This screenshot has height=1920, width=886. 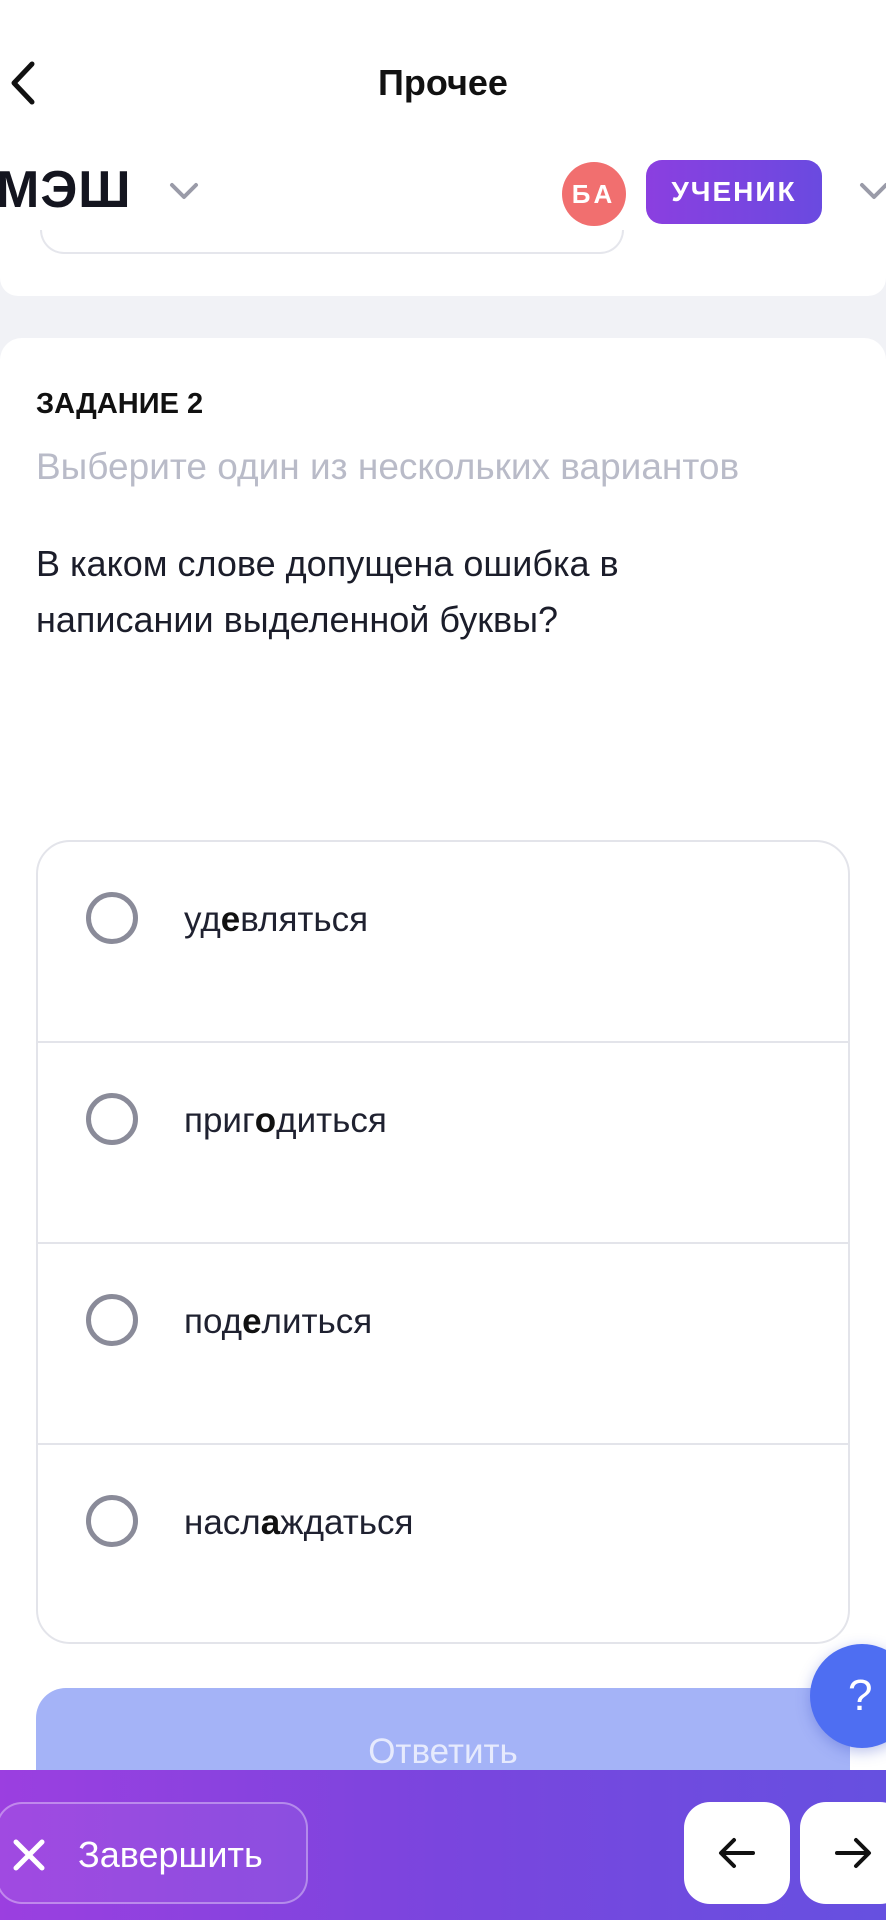 What do you see at coordinates (276, 919) in the screenshot?
I see `option-label: удевляться` at bounding box center [276, 919].